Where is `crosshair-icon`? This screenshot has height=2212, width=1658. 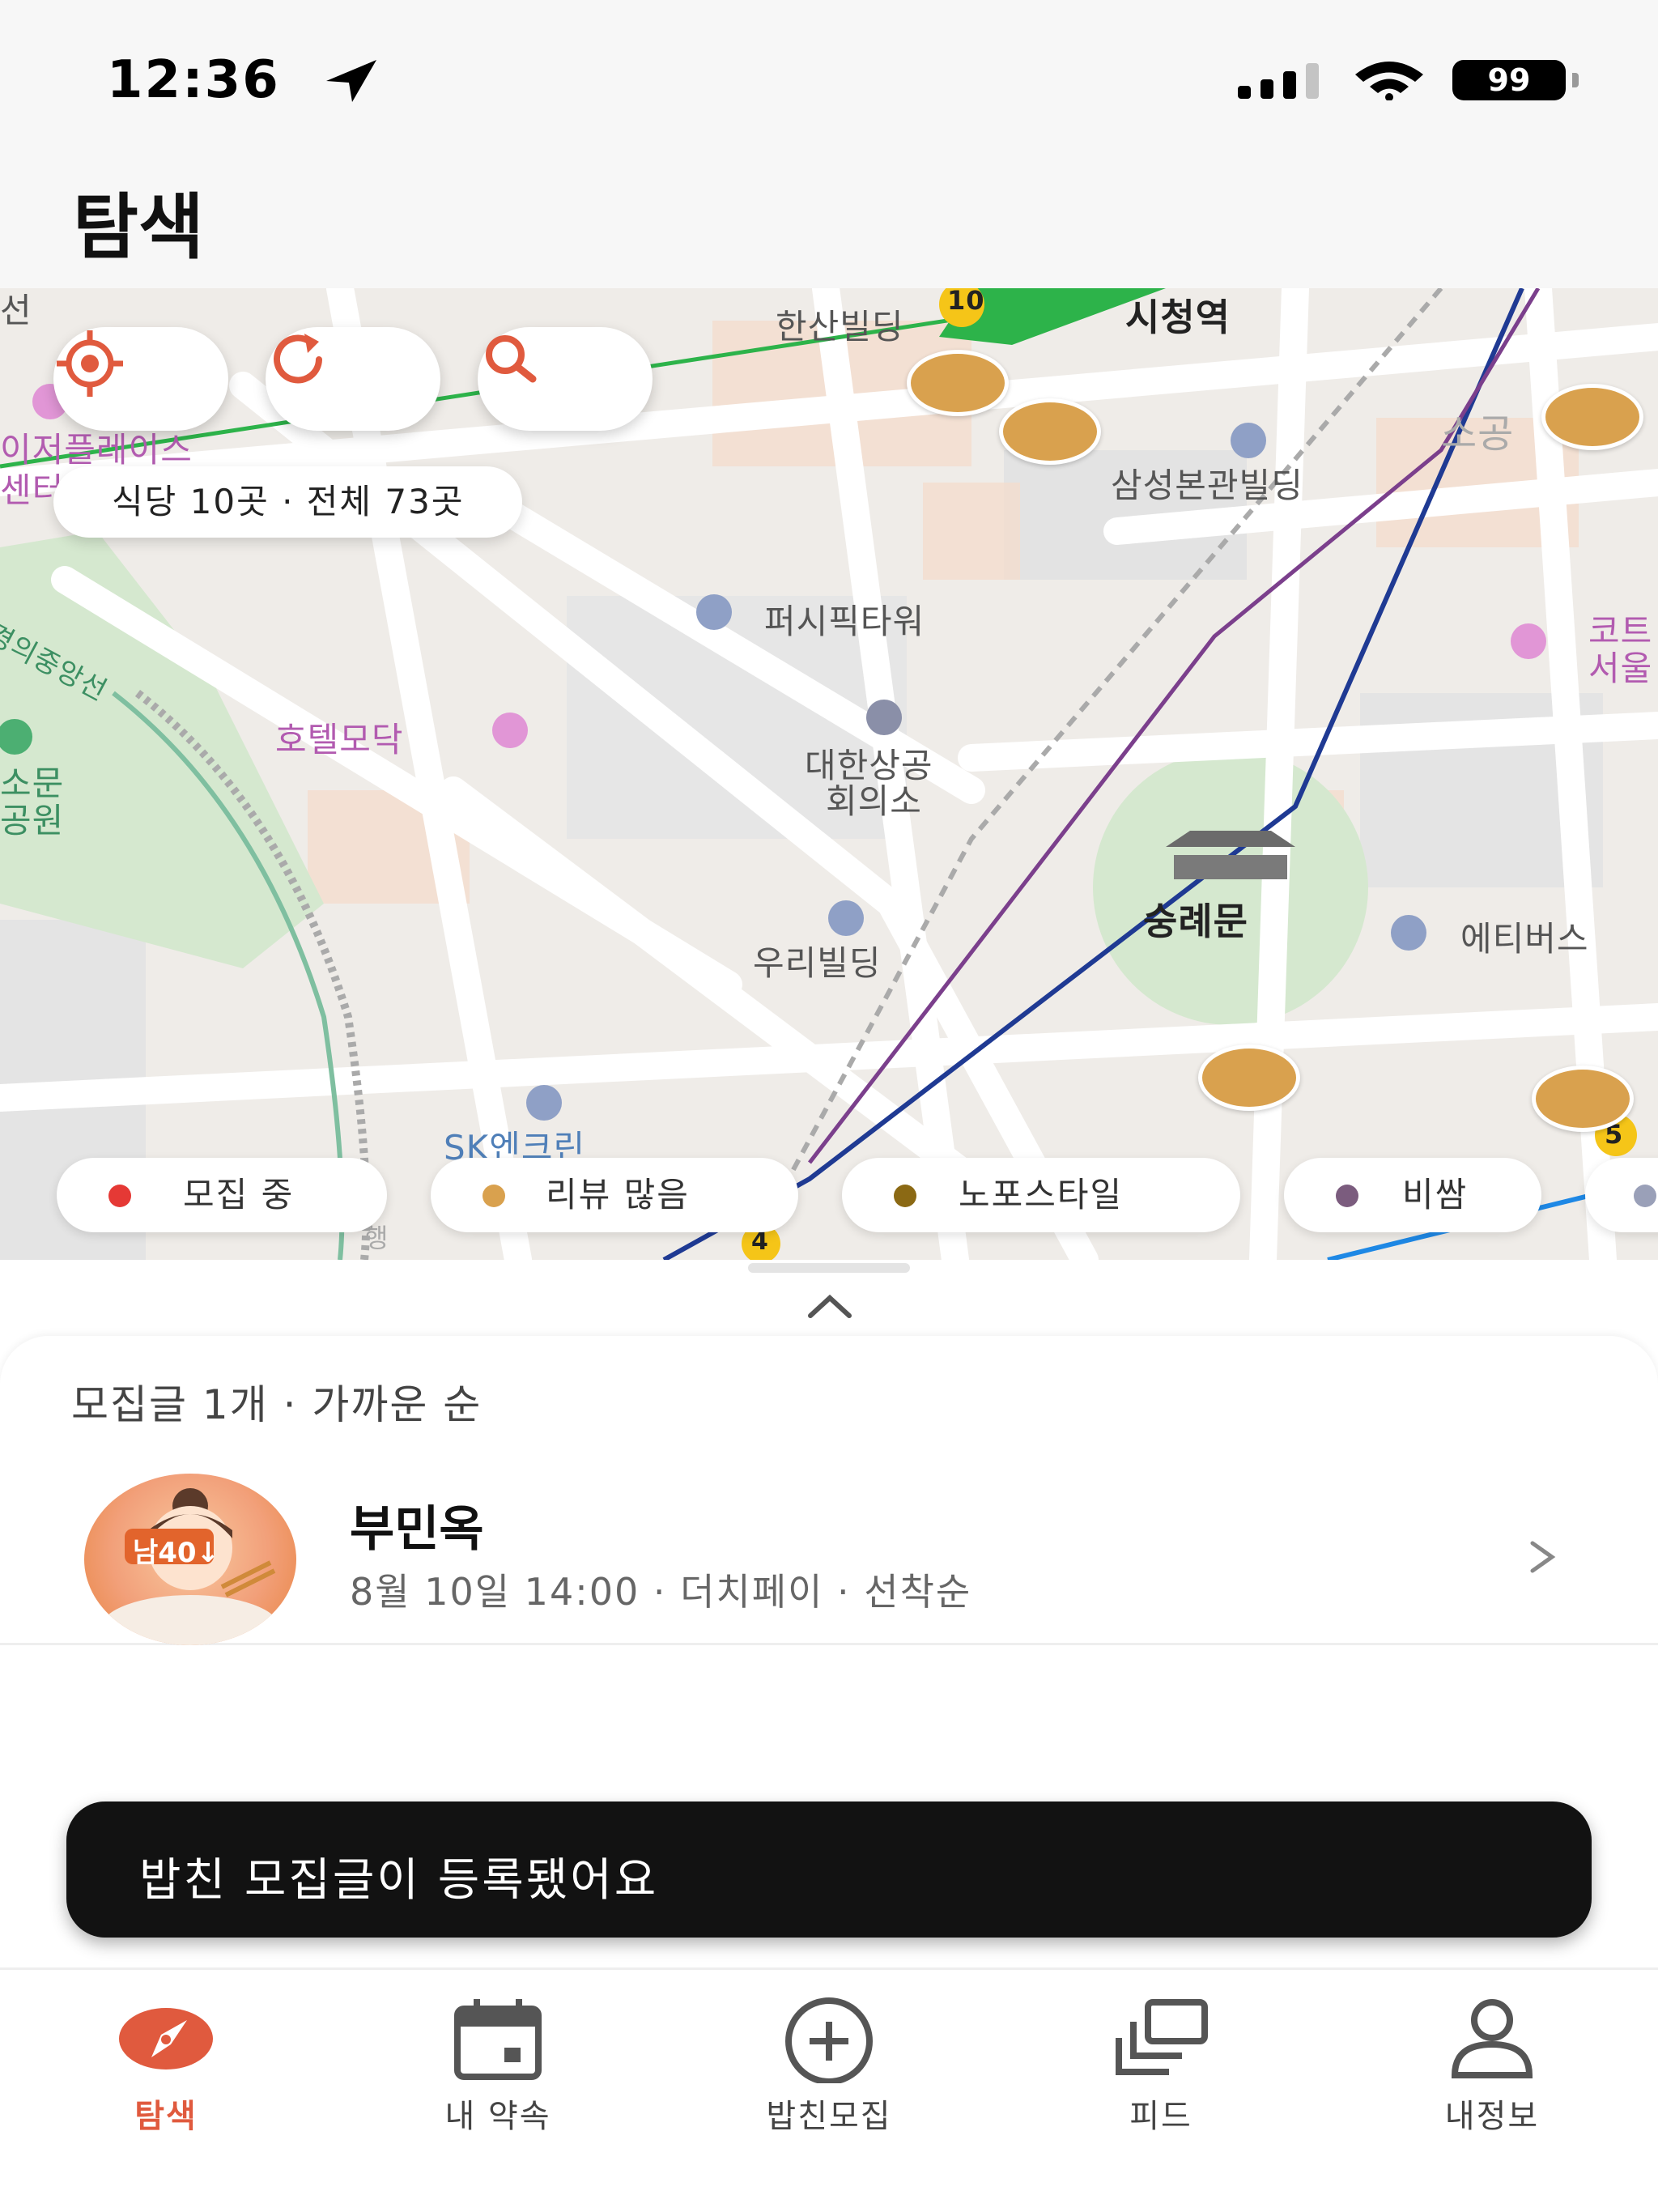
crosshair-icon is located at coordinates (90, 364).